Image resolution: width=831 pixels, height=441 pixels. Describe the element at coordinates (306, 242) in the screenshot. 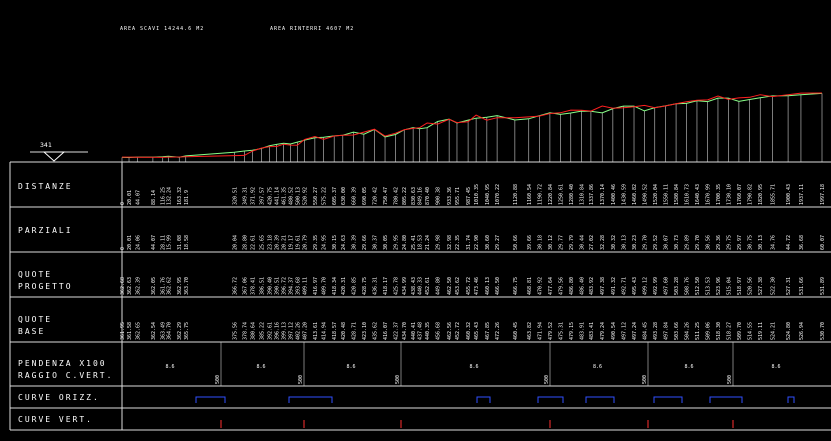

I see `parziali-cell: 20.79` at that location.